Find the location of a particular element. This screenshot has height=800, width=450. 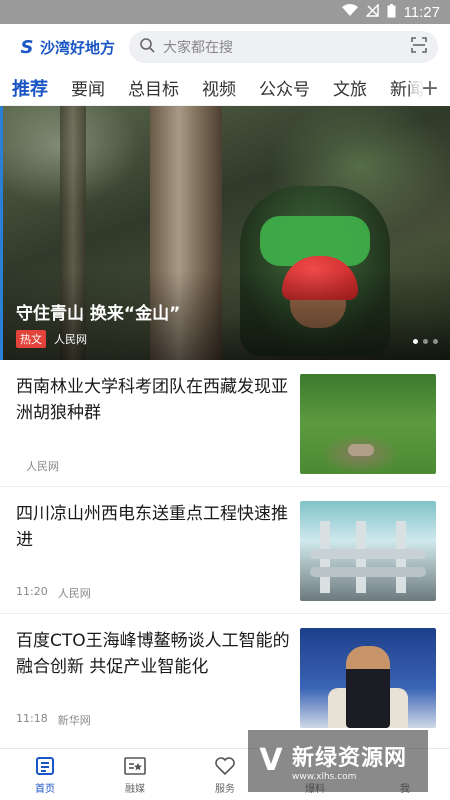

search-placeholder: 大家都在搜 is located at coordinates (198, 48).